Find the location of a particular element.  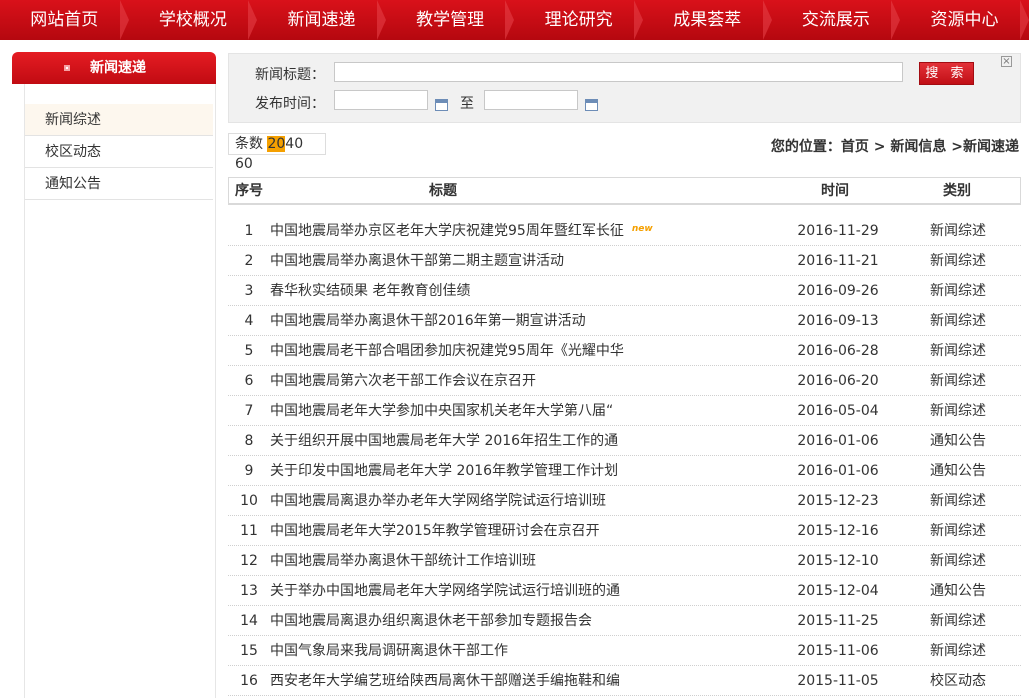

news-title-input is located at coordinates (618, 72).